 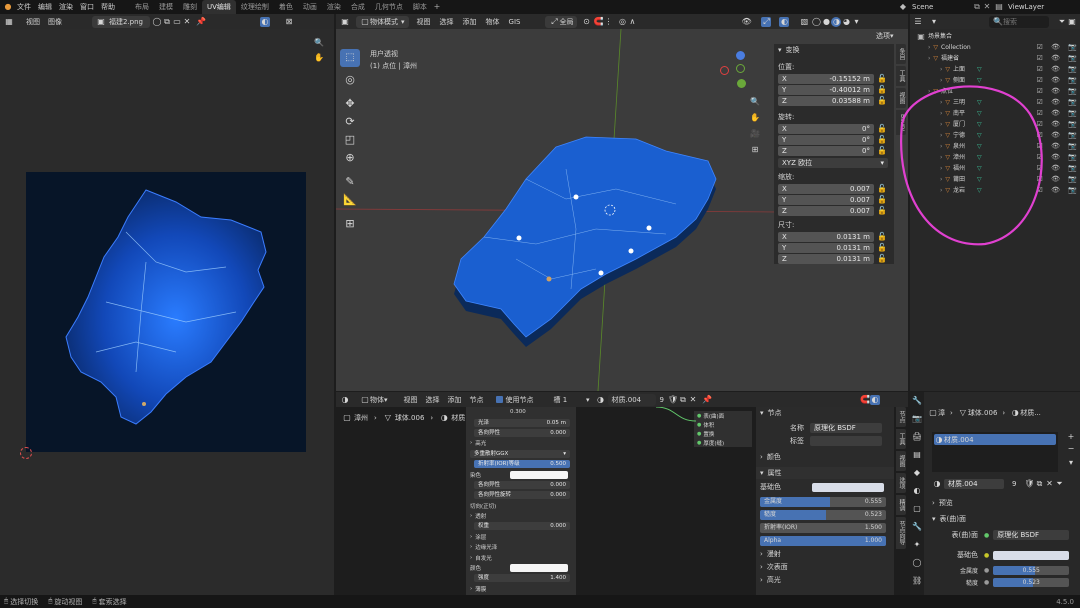 I want to click on prop-unlink-icon: ✕, so click(x=1049, y=484).